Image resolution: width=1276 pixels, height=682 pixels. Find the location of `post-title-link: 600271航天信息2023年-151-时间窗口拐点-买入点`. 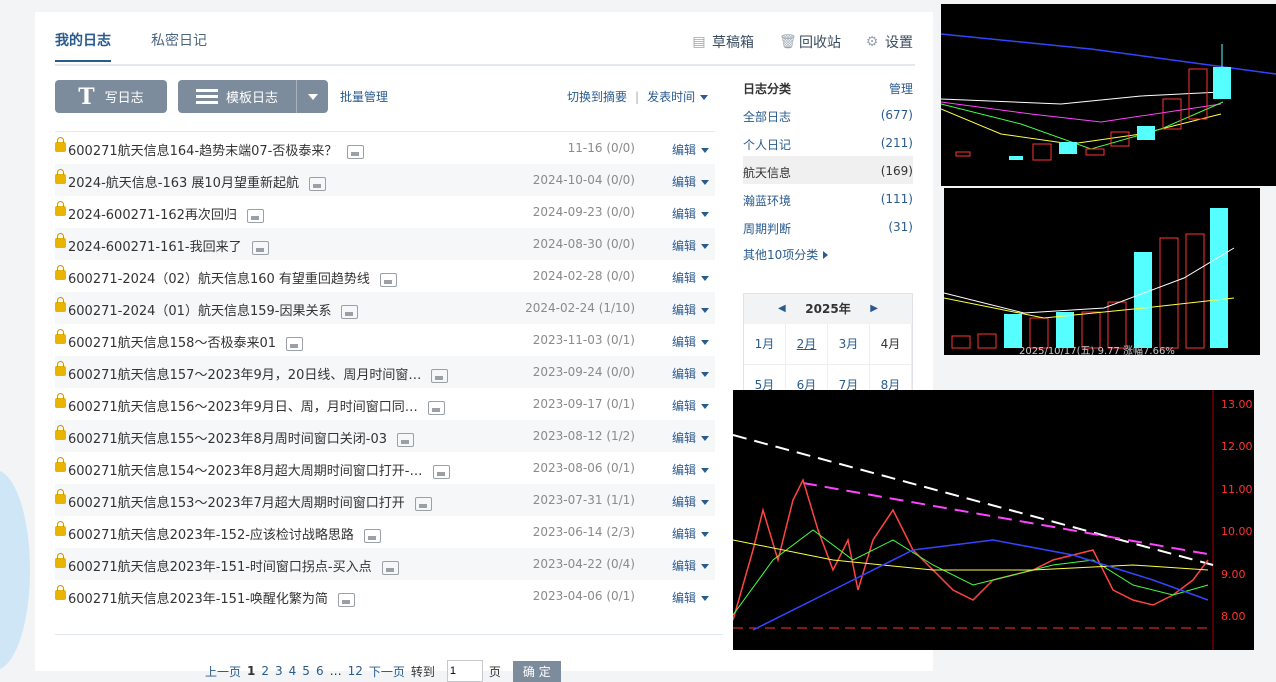

post-title-link: 600271航天信息2023年-151-时间窗口拐点-买入点 is located at coordinates (233, 565).